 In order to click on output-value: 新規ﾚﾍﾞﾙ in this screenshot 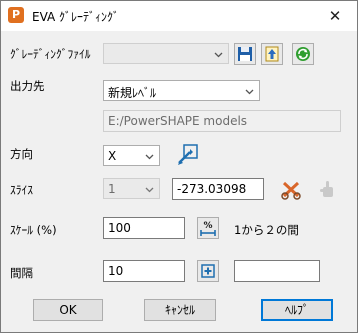, I will do `click(132, 93)`.